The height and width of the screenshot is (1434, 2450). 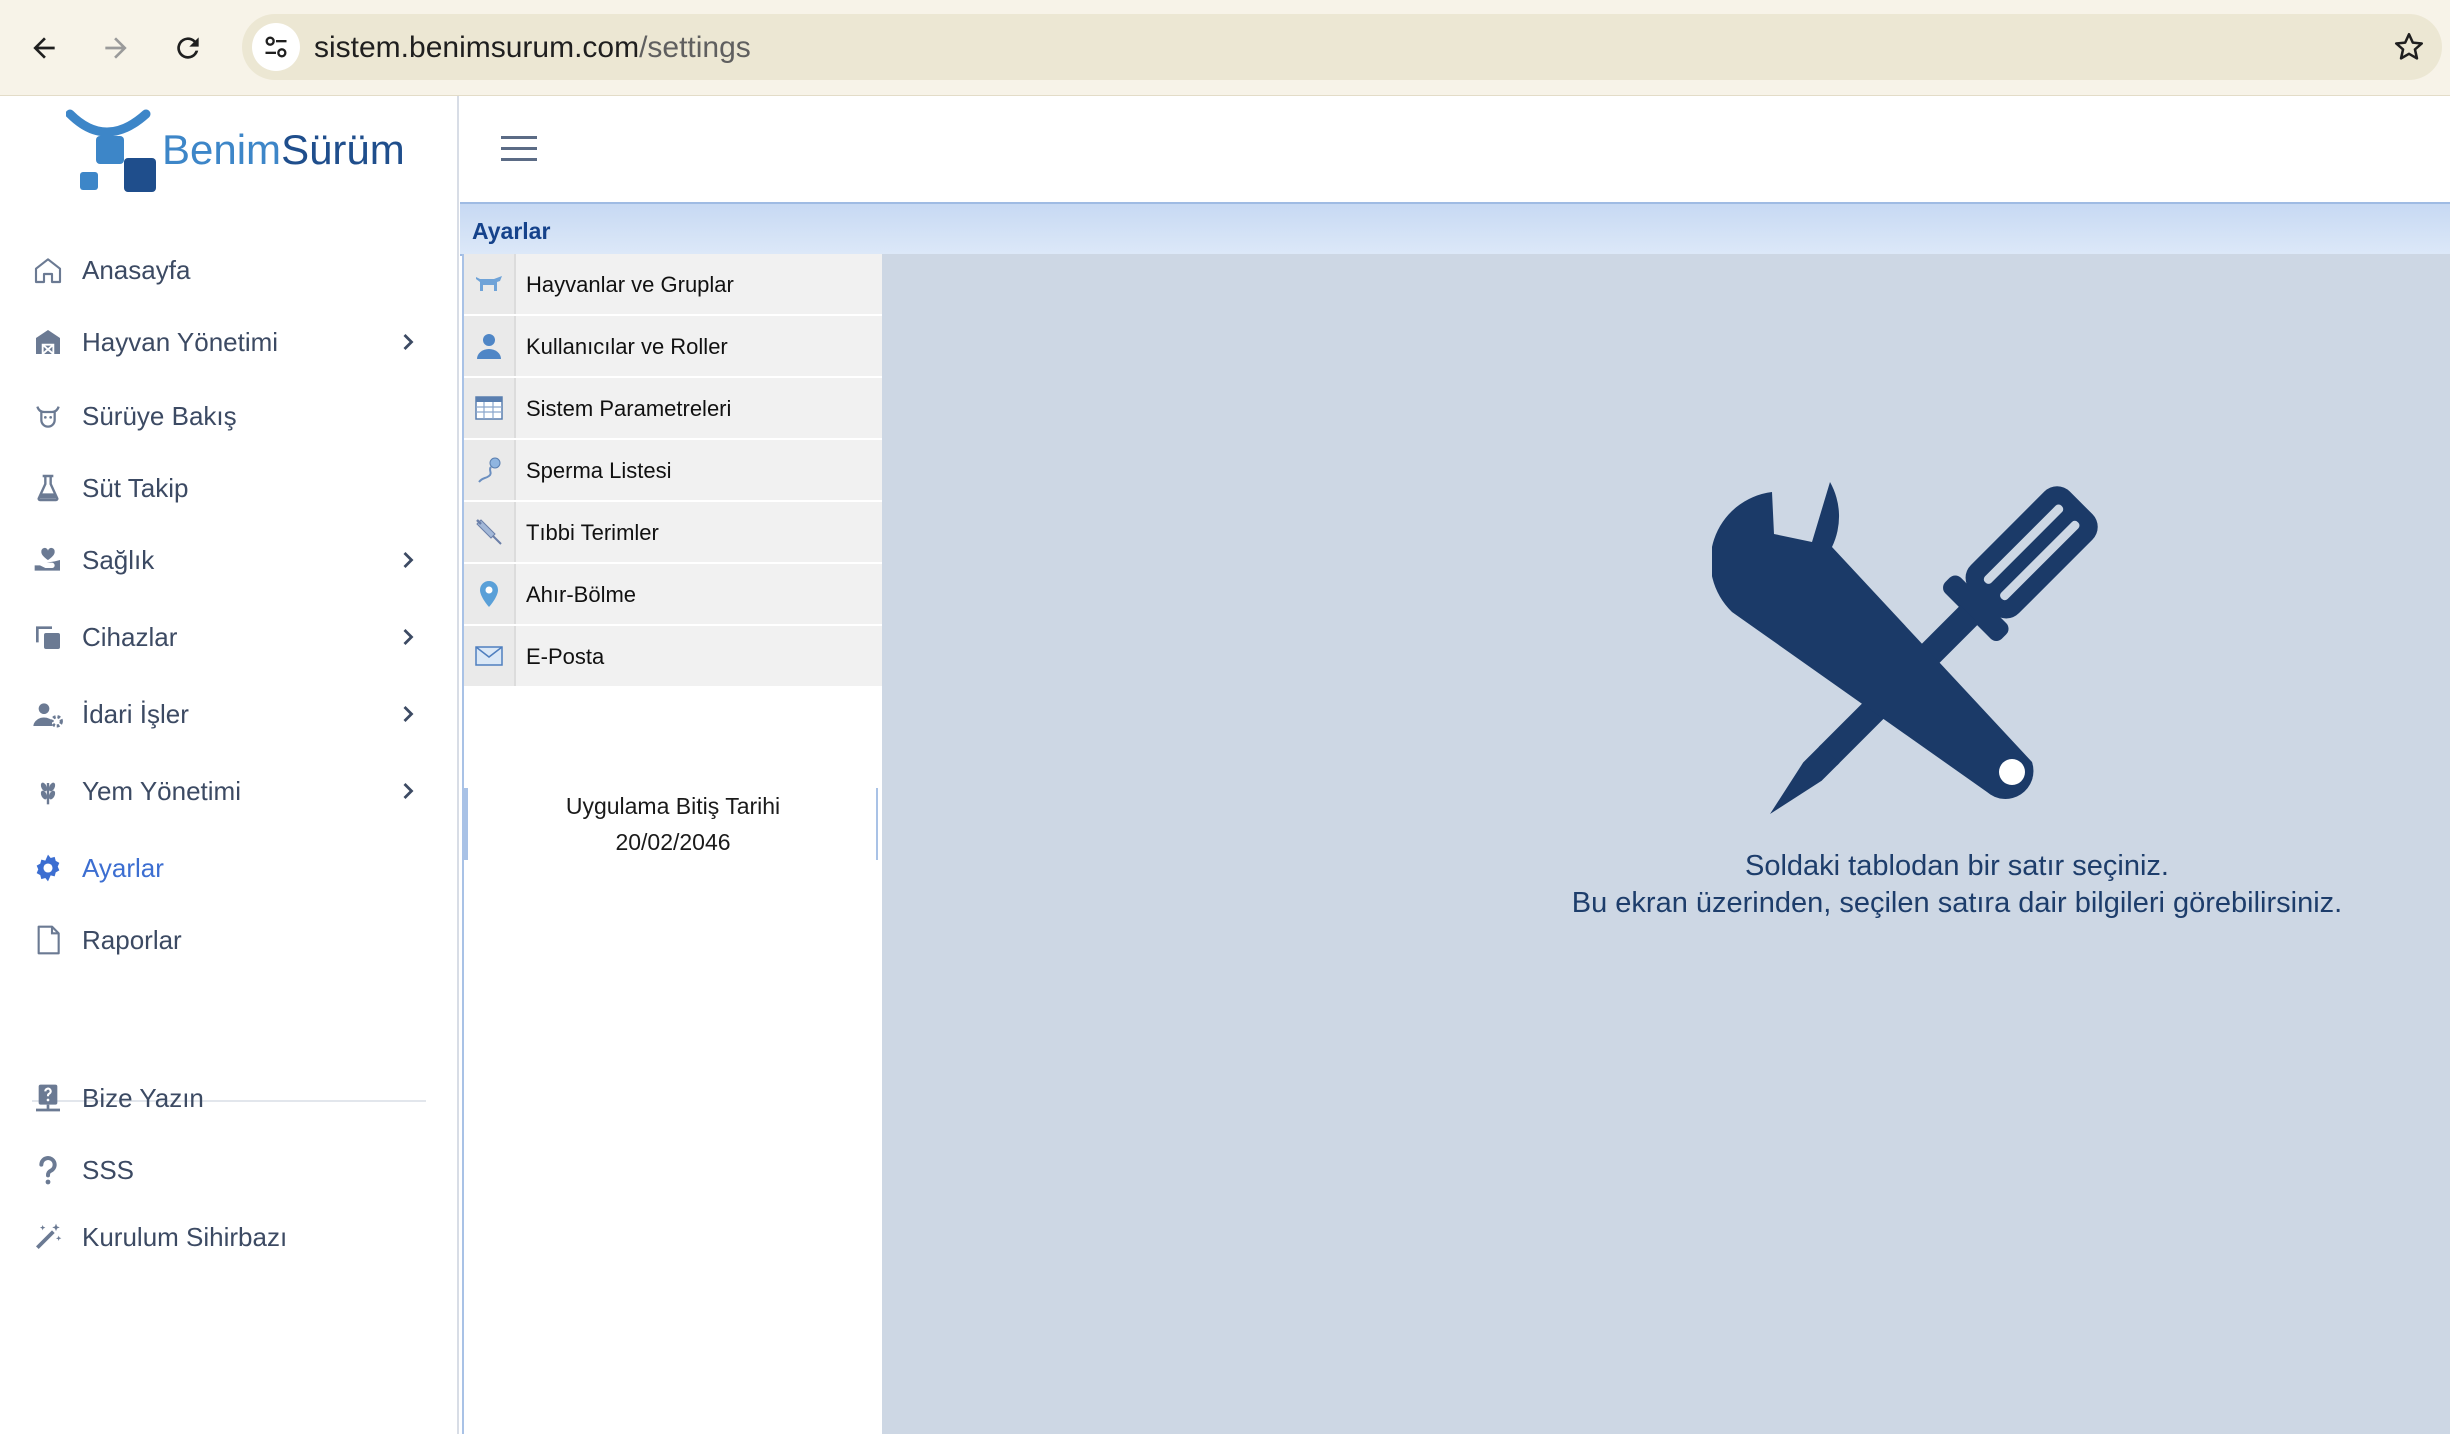 What do you see at coordinates (48, 1098) in the screenshot?
I see `support-icon` at bounding box center [48, 1098].